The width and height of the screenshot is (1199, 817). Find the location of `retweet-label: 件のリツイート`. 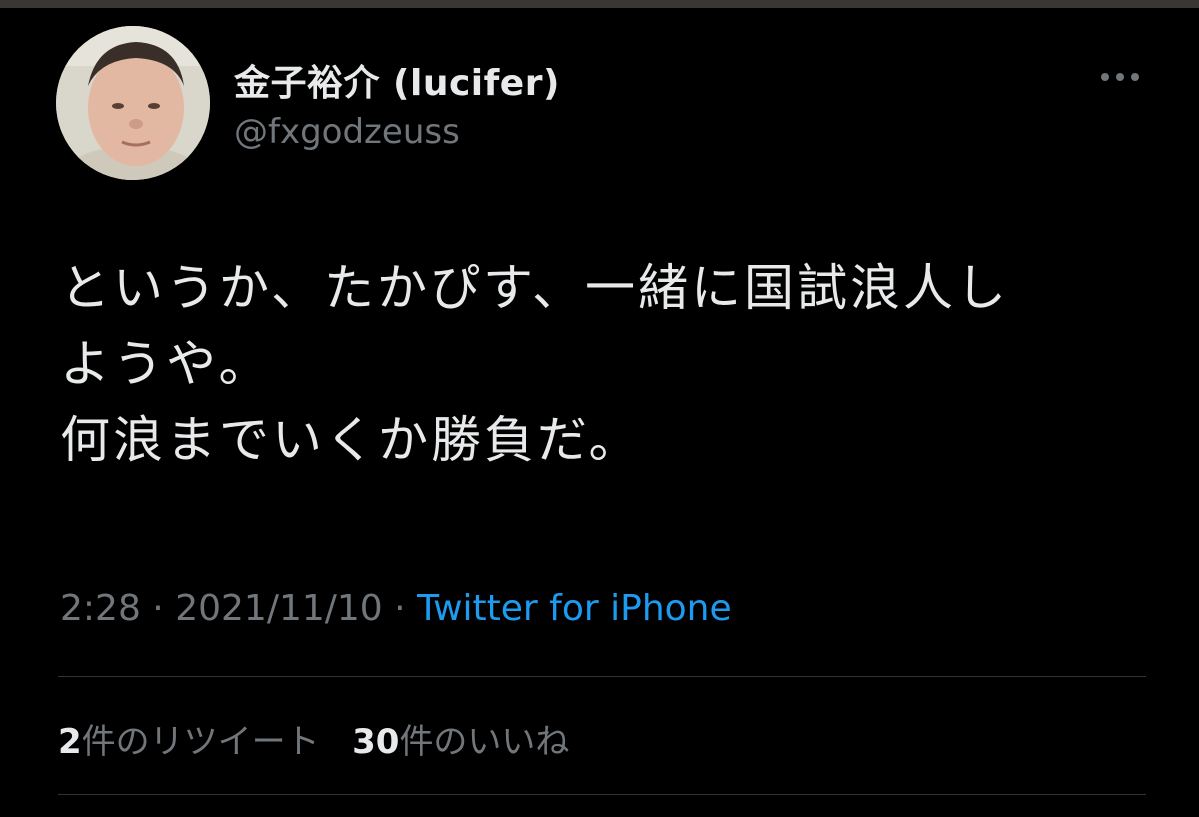

retweet-label: 件のリツイート is located at coordinates (200, 742).